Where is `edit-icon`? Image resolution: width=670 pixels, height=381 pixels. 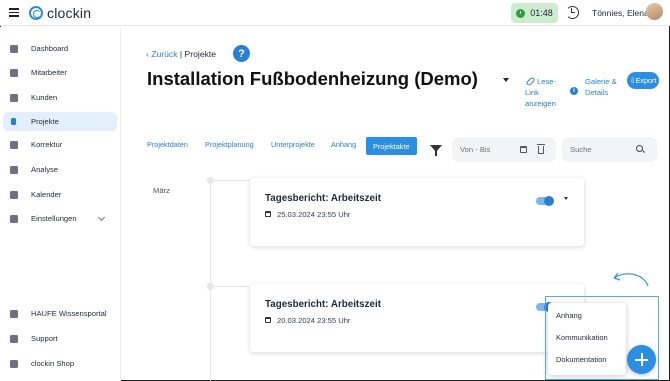
edit-icon is located at coordinates (14, 144).